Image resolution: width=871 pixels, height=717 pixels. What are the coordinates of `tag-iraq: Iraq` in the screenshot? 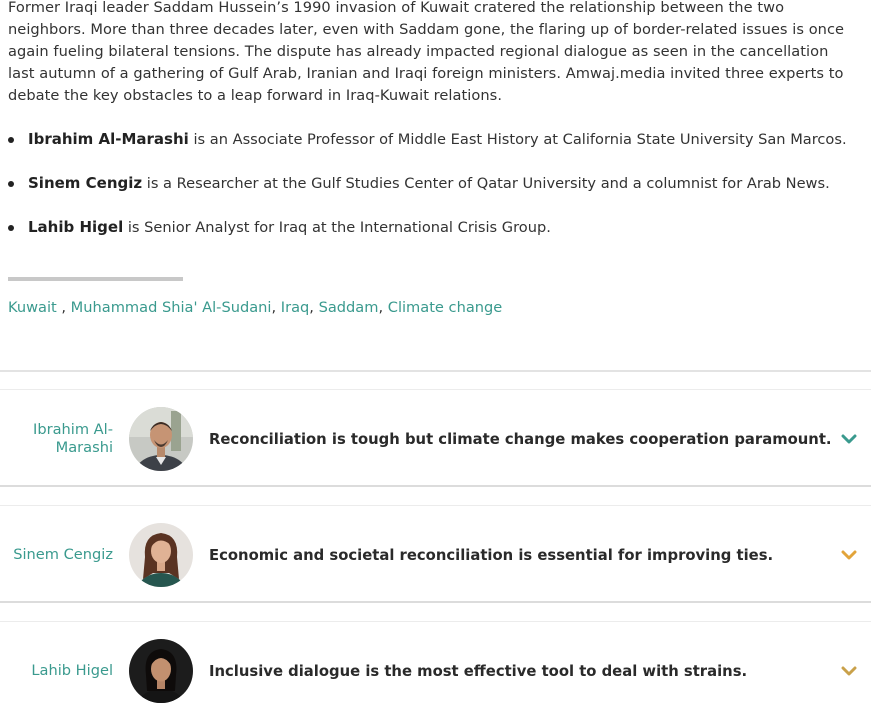 It's located at (295, 307).